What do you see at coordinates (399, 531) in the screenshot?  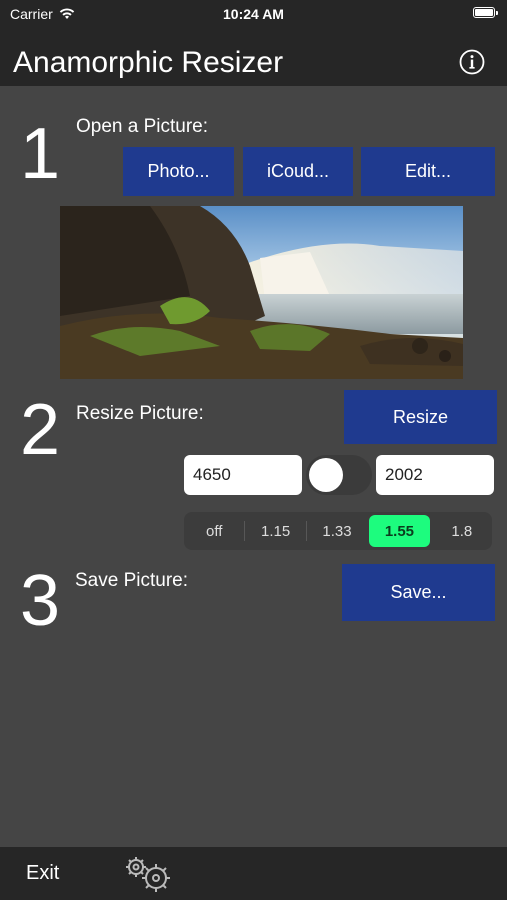 I see `segment-1-55: 1.55` at bounding box center [399, 531].